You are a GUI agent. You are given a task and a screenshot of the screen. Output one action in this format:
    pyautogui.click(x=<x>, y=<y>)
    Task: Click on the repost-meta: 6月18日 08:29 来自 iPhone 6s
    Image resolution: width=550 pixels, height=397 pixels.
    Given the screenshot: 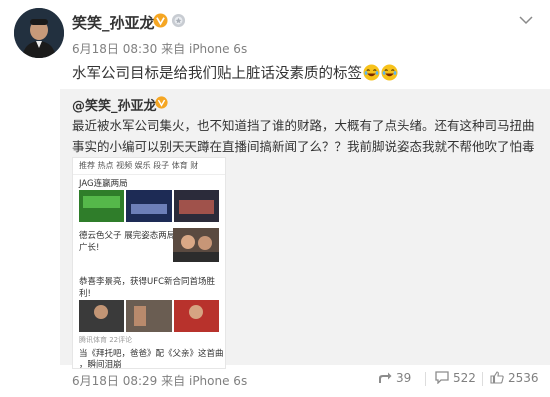 What is the action you would take?
    pyautogui.click(x=159, y=380)
    